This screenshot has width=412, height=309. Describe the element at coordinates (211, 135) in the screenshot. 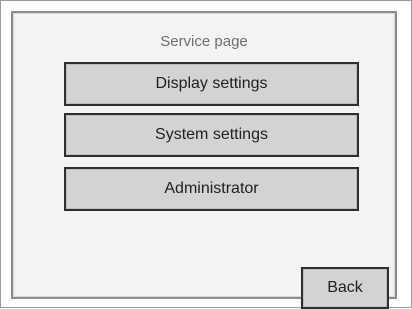

I see `system-settings-button: System settings` at that location.